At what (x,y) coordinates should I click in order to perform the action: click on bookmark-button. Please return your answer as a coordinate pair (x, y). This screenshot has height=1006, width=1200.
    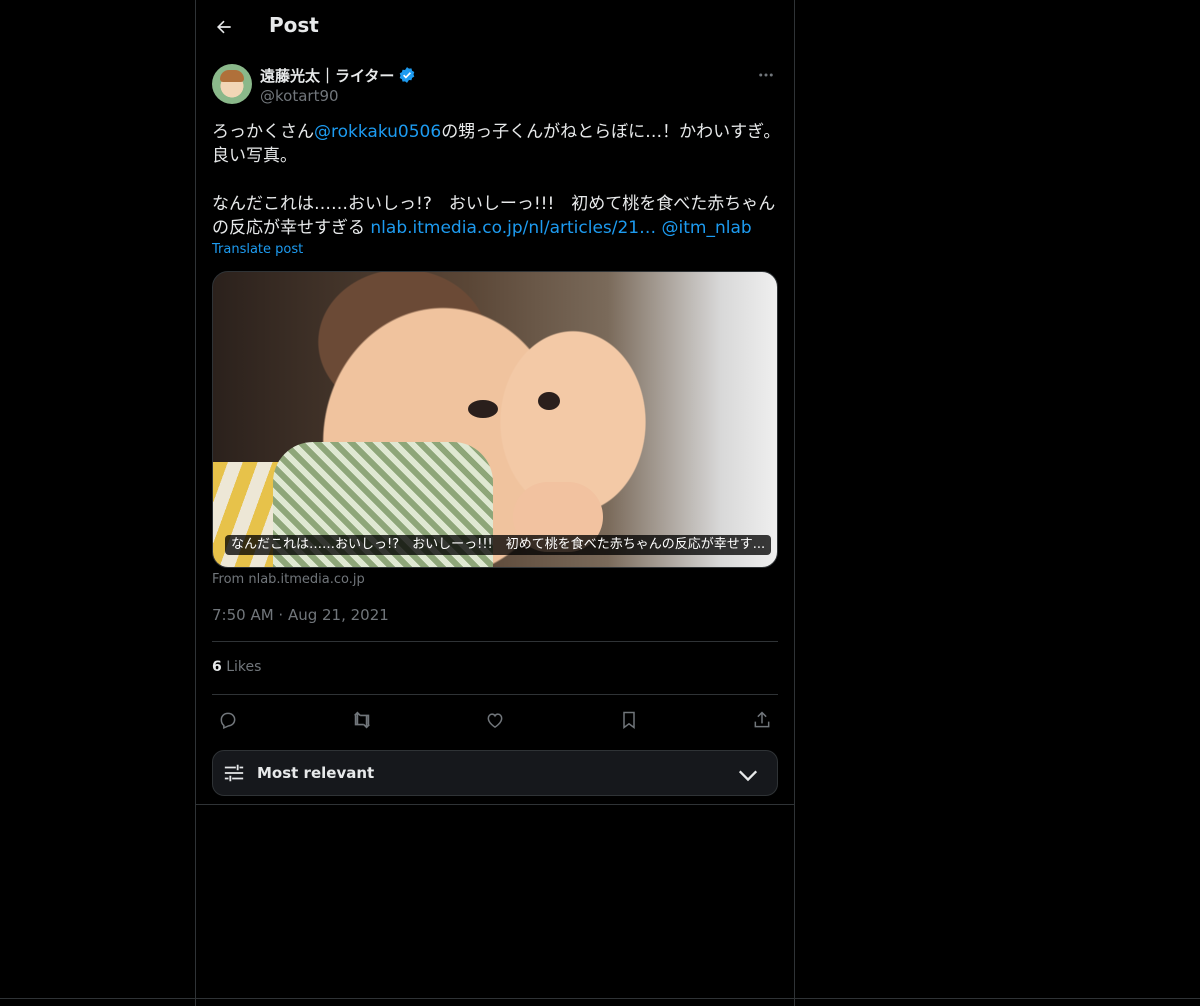
    Looking at the image, I should click on (629, 720).